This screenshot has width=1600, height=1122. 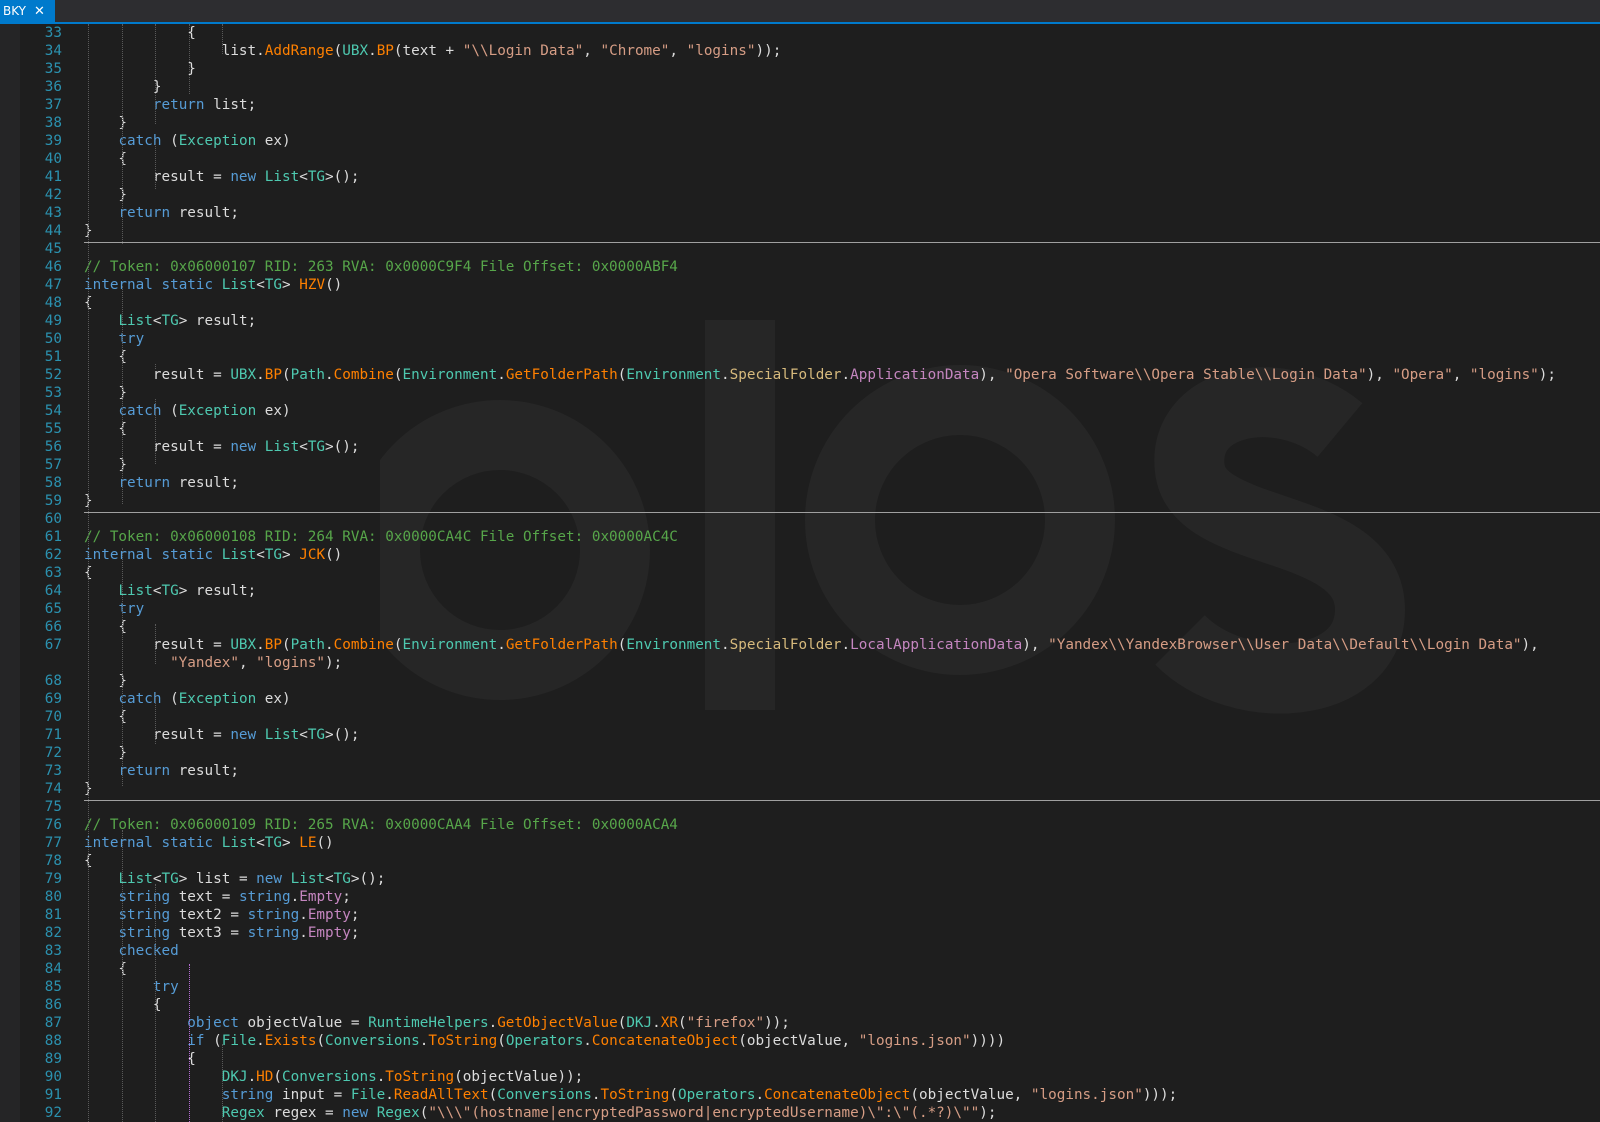 I want to click on code-line: 84 {, so click(x=800, y=969).